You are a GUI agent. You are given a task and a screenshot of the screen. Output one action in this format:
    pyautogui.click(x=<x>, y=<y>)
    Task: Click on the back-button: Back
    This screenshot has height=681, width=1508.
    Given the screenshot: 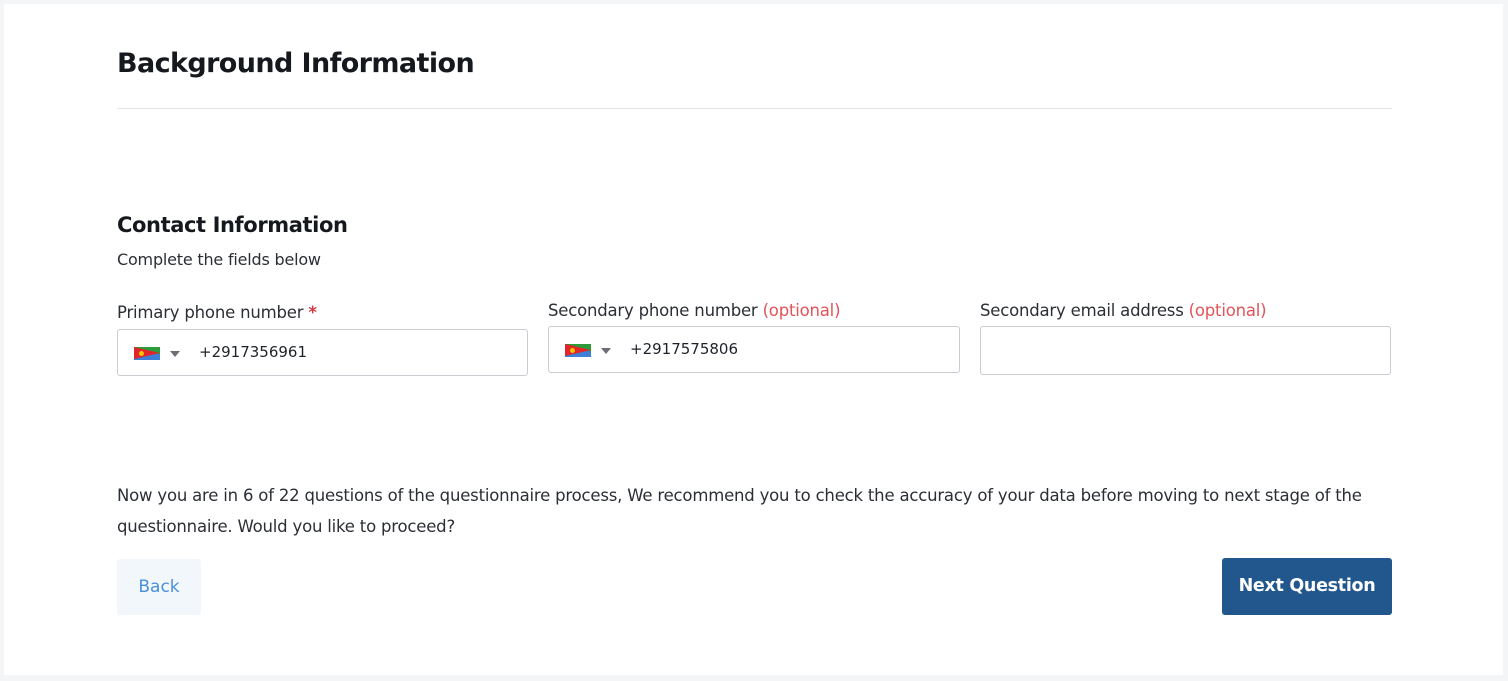 What is the action you would take?
    pyautogui.click(x=159, y=587)
    